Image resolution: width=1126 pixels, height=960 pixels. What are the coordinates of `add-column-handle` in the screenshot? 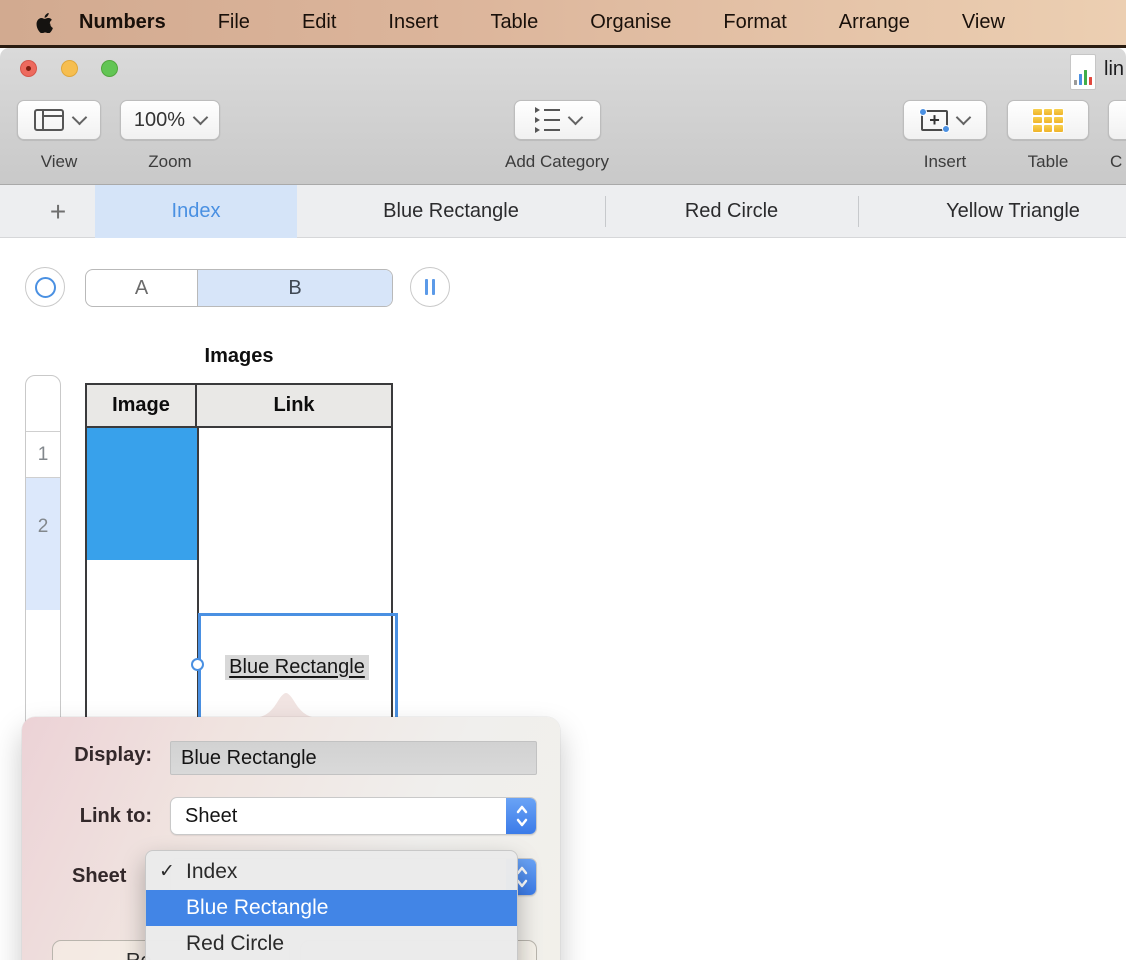 It's located at (430, 287).